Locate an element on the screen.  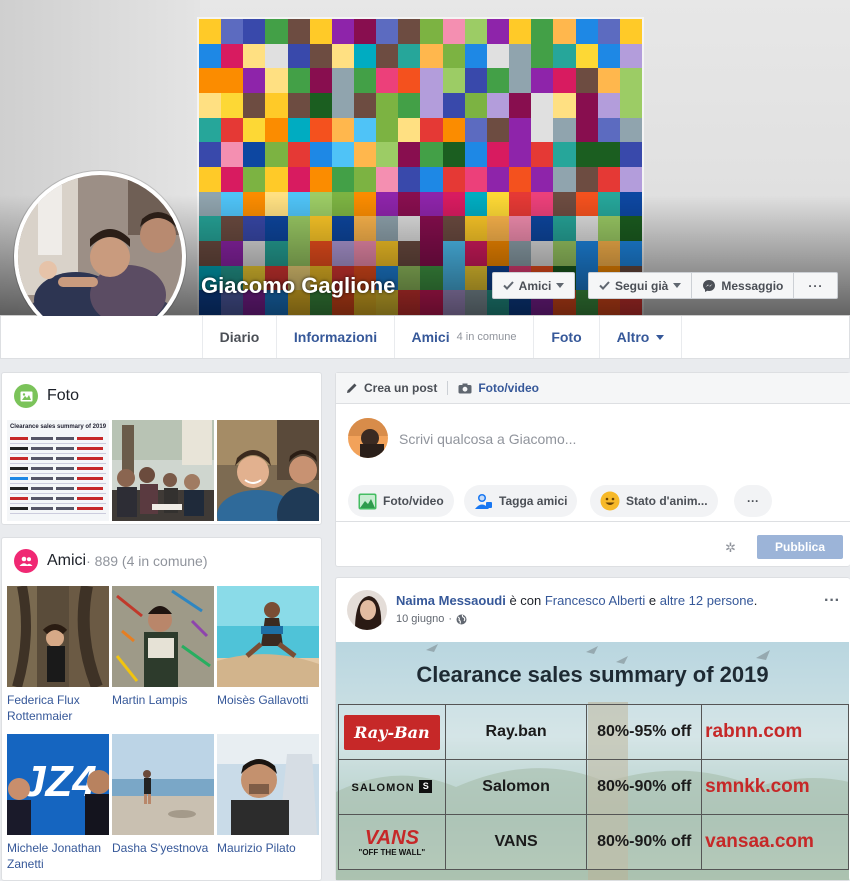
more-dots-icon: ··· is located at coordinates (753, 501).